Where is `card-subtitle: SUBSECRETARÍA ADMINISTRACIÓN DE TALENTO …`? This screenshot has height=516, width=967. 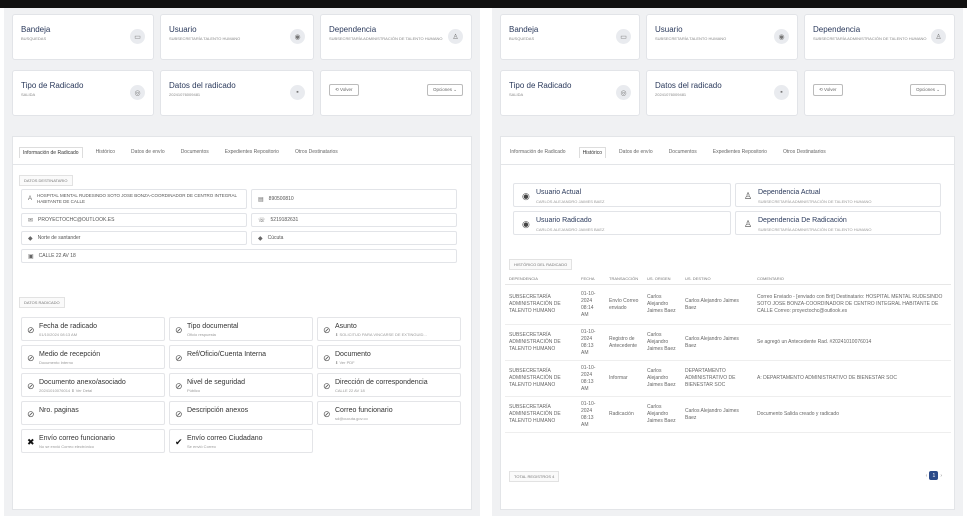 card-subtitle: SUBSECRETARÍA ADMINISTRACIÓN DE TALENTO … is located at coordinates (386, 38).